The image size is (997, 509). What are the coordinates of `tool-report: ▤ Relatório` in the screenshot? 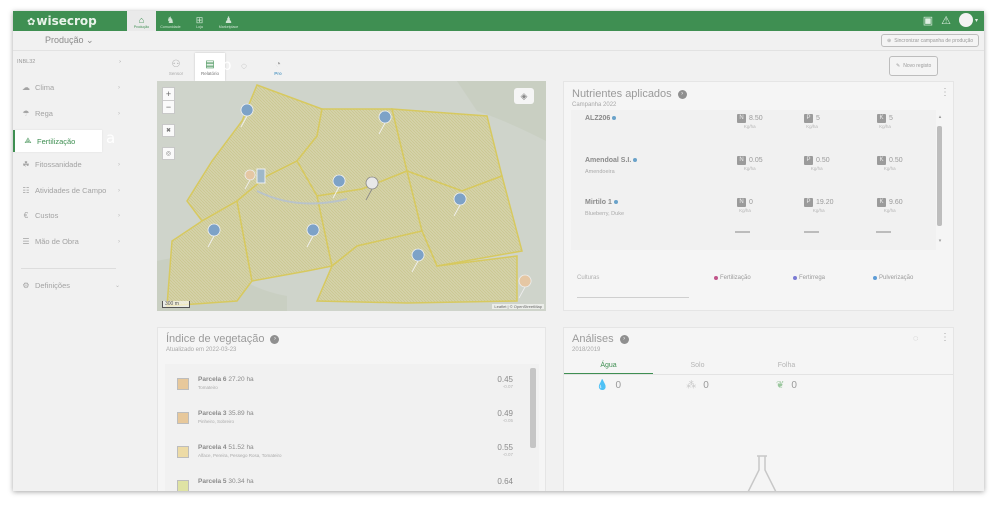 It's located at (210, 67).